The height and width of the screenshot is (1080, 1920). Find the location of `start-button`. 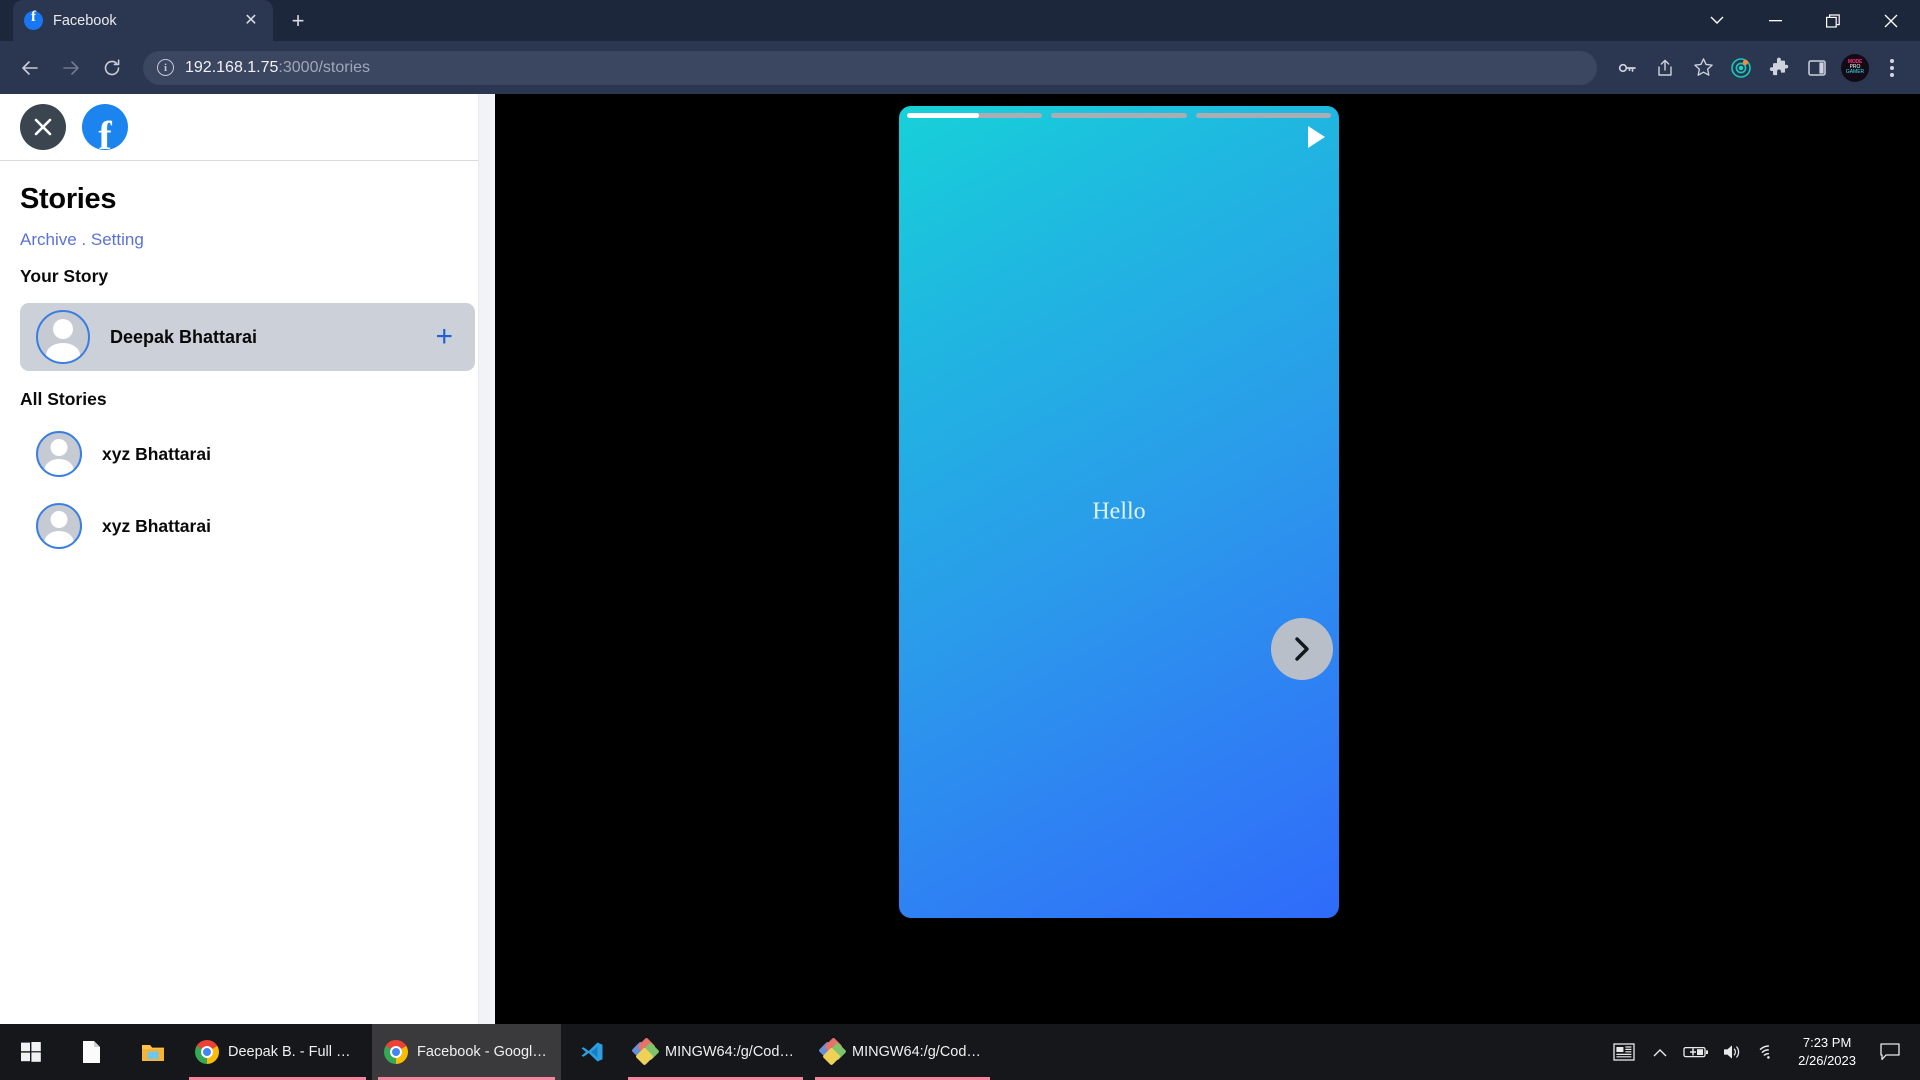

start-button is located at coordinates (30, 1052).